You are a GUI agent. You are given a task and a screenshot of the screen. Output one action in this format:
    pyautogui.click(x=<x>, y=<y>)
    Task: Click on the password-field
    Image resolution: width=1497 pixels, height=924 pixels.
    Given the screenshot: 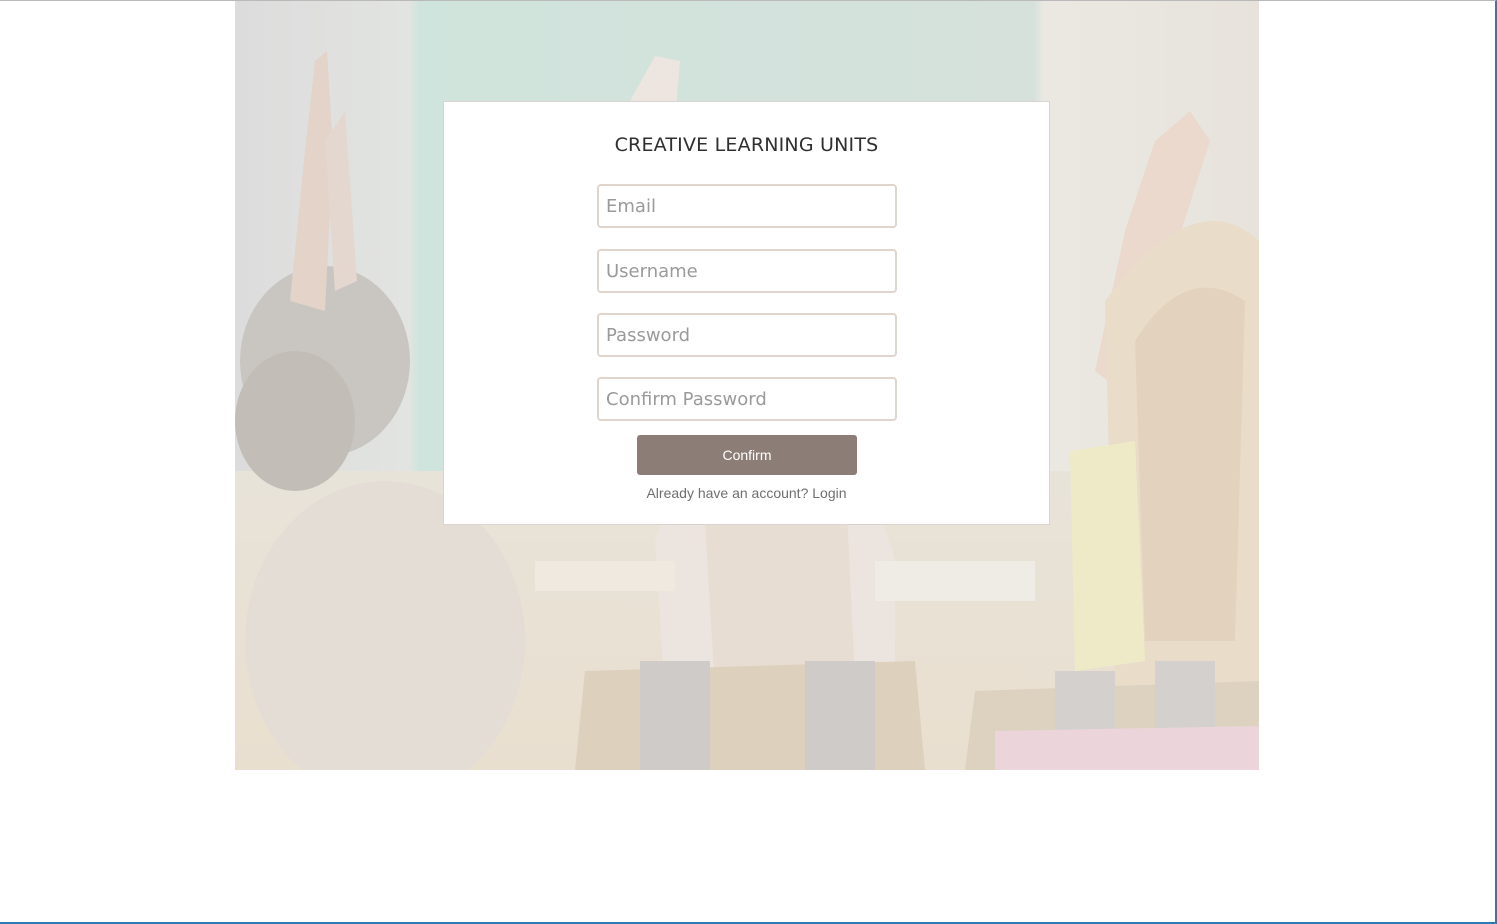 What is the action you would take?
    pyautogui.click(x=747, y=335)
    